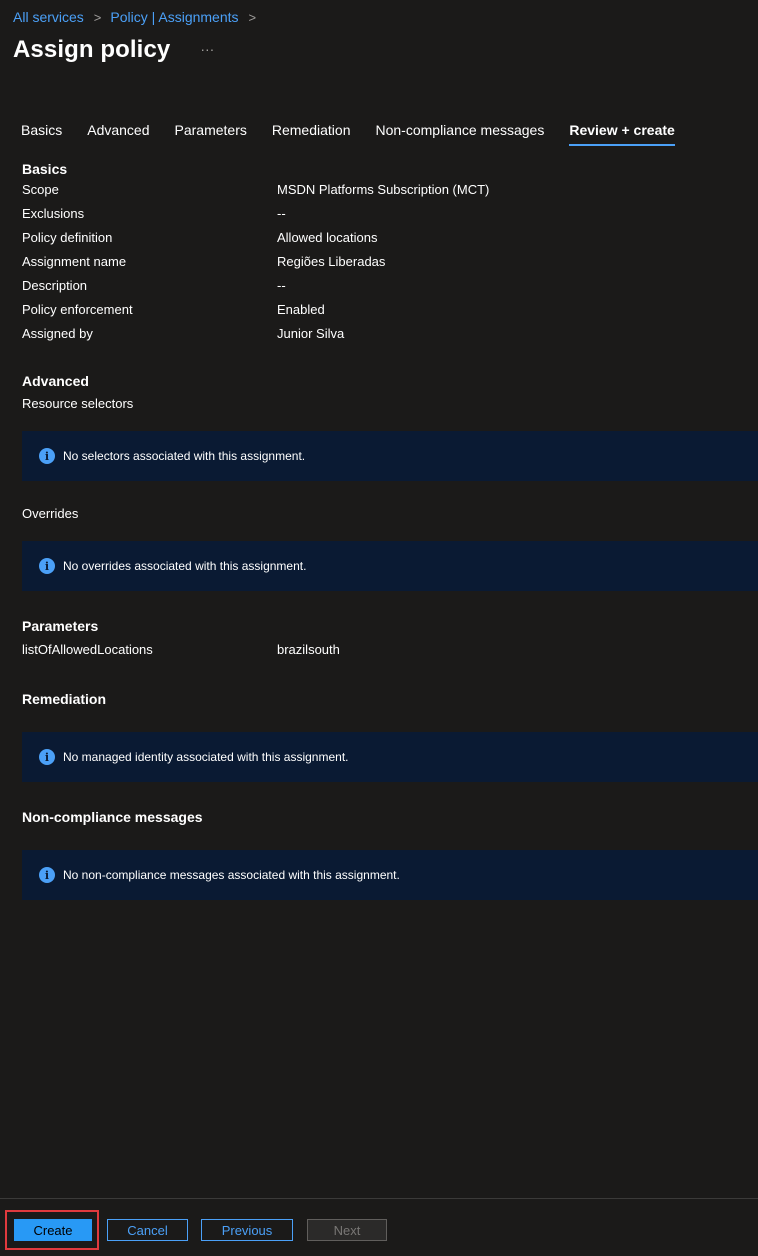  Describe the element at coordinates (40, 189) in the screenshot. I see `row-label: Scope` at that location.